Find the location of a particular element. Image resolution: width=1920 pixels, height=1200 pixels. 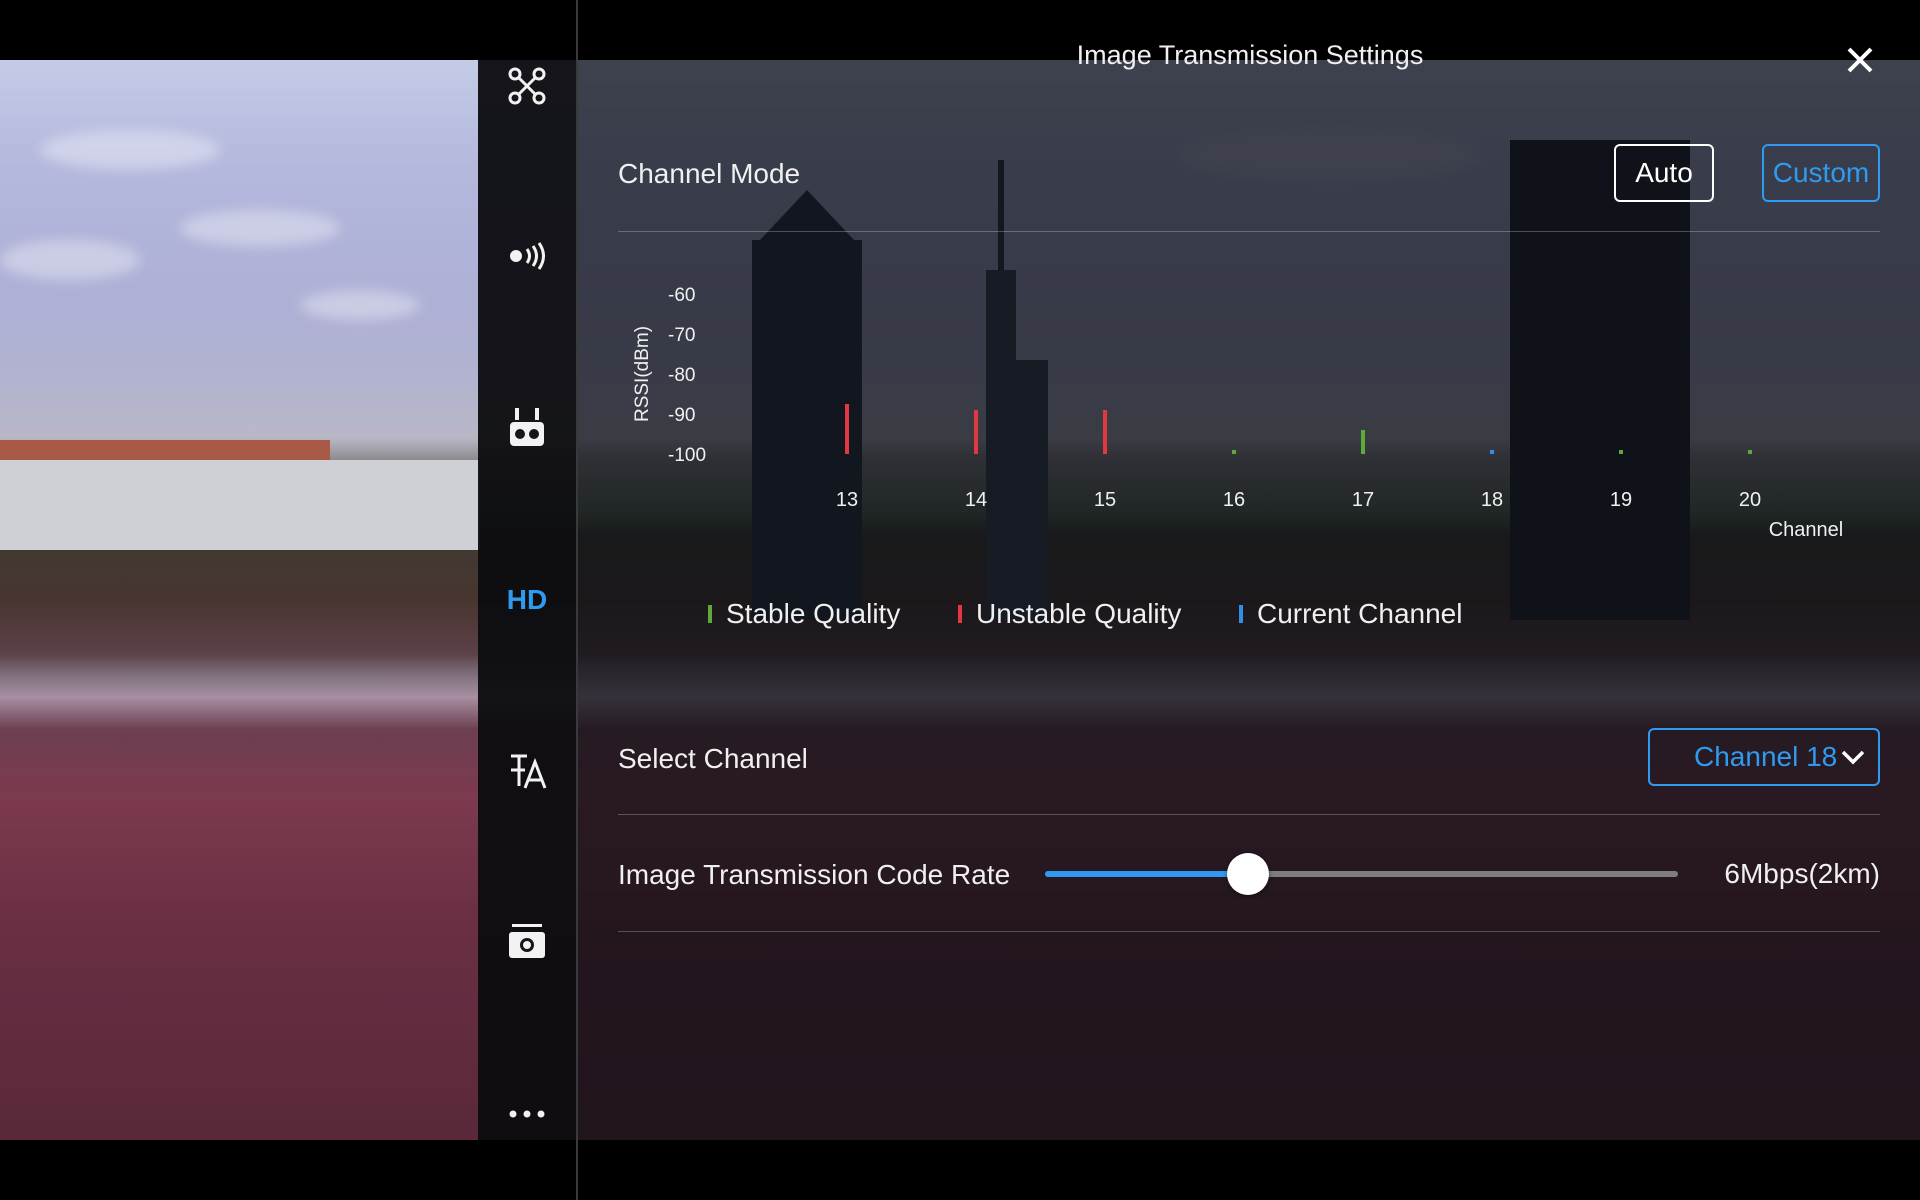

legend-stable-label: Stable Quality is located at coordinates (813, 613).